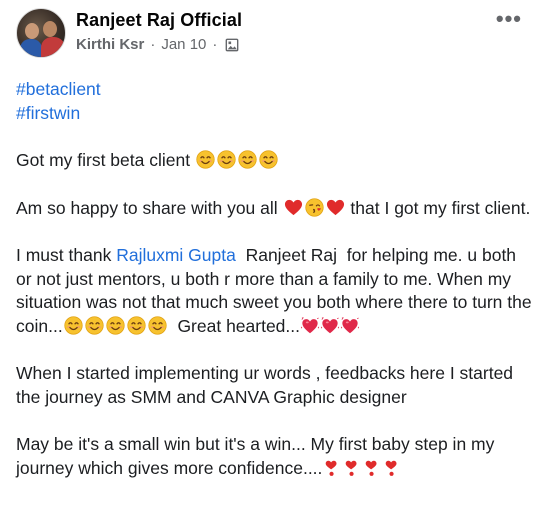 The height and width of the screenshot is (521, 540). What do you see at coordinates (41, 33) in the screenshot?
I see `avatar` at bounding box center [41, 33].